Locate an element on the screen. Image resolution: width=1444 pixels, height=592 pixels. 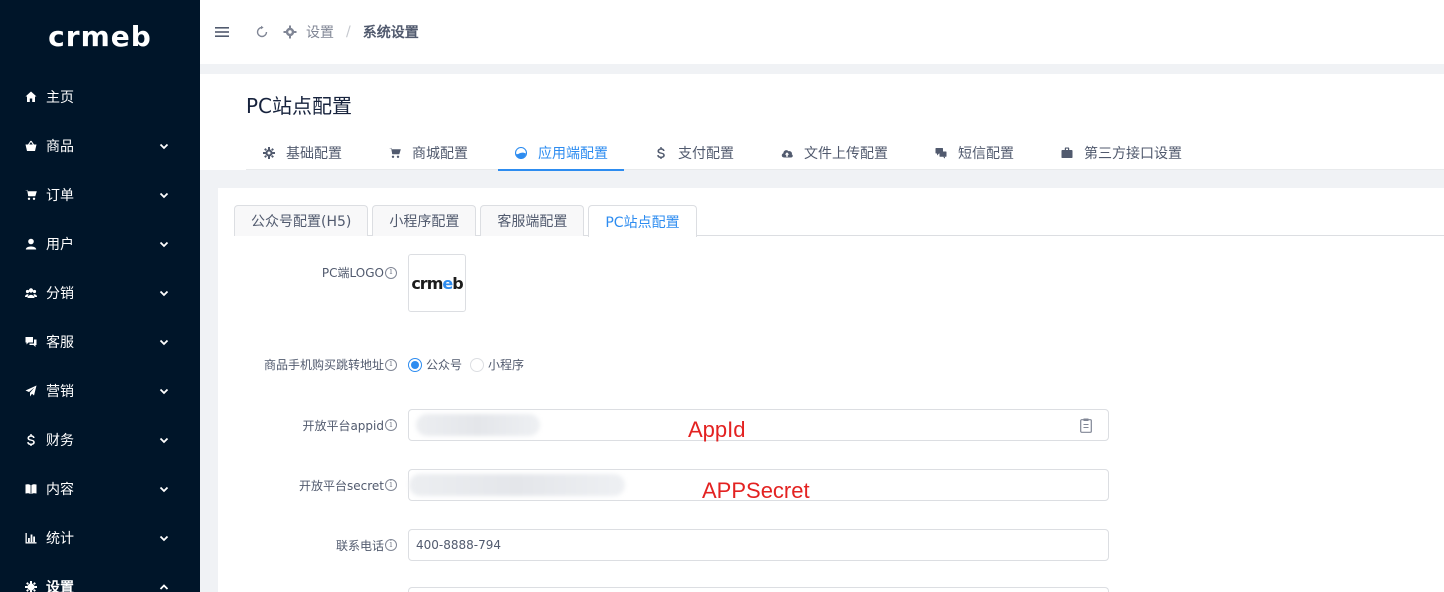
bar-chart-icon is located at coordinates (31, 537).